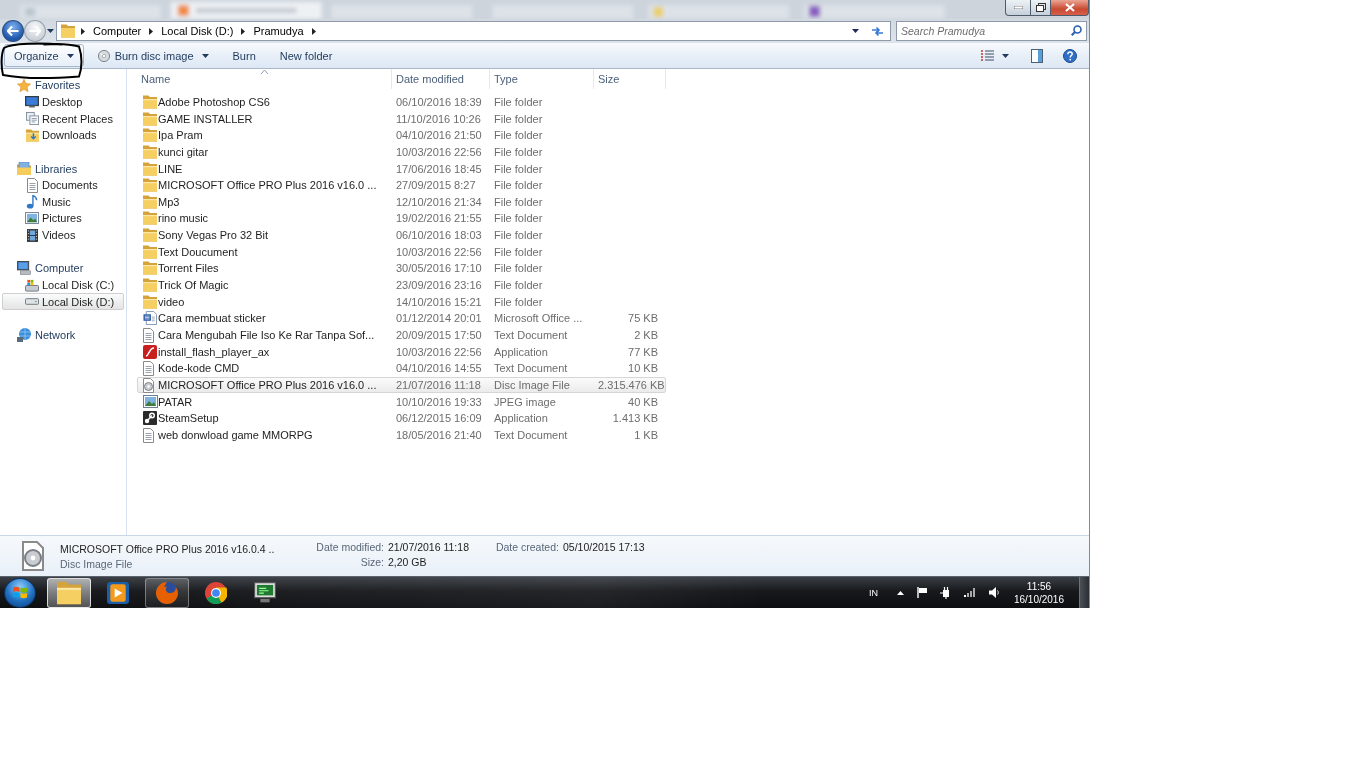 This screenshot has width=1366, height=768. What do you see at coordinates (63, 335) in the screenshot?
I see `nav-item: Network` at bounding box center [63, 335].